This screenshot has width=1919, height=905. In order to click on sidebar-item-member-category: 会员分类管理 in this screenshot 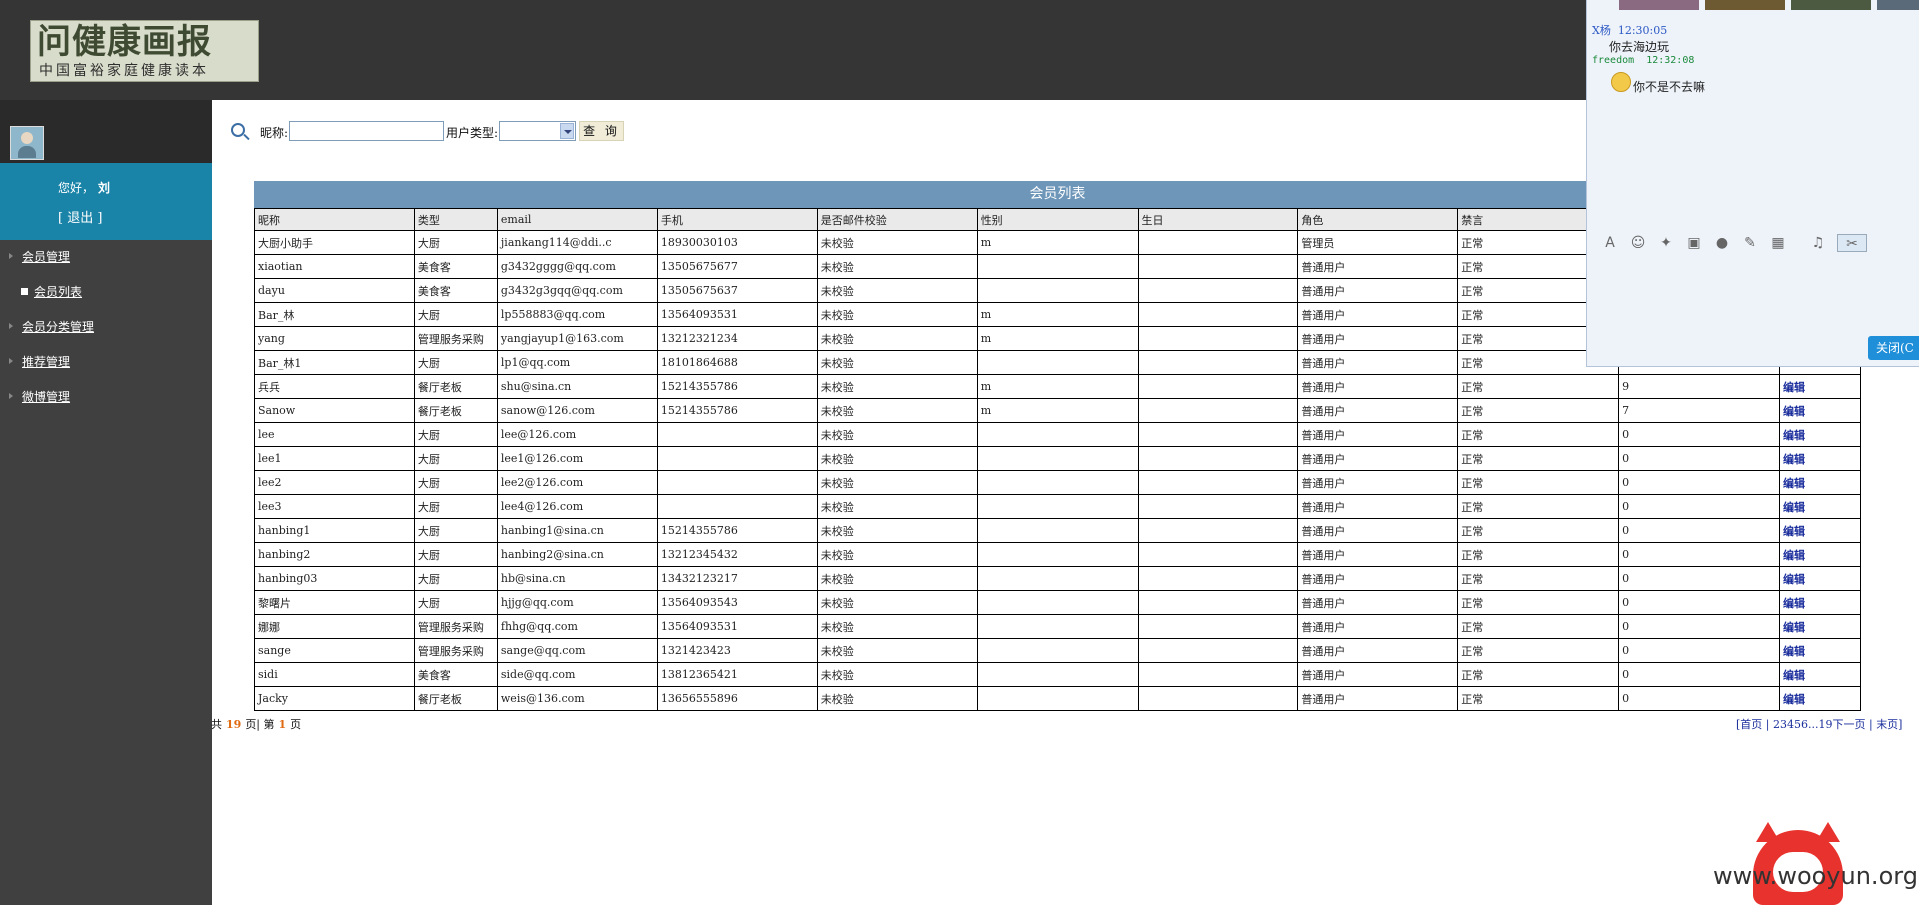, I will do `click(106, 335)`.